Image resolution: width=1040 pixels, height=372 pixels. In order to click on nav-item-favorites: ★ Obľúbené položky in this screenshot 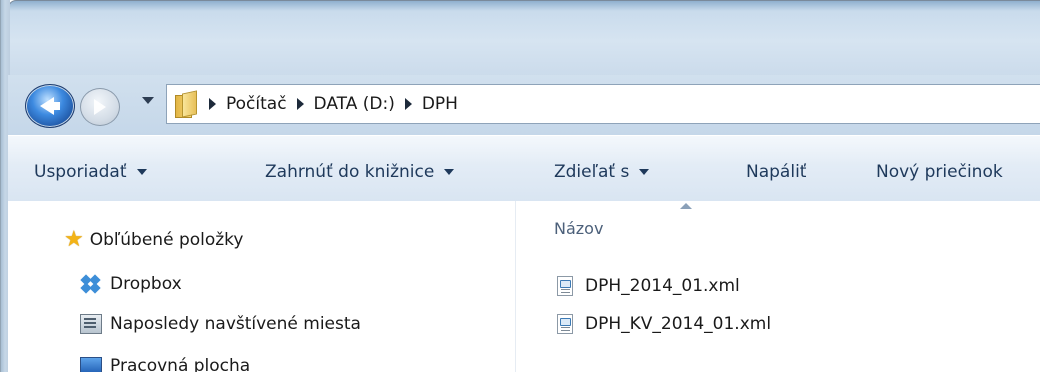, I will do `click(153, 240)`.